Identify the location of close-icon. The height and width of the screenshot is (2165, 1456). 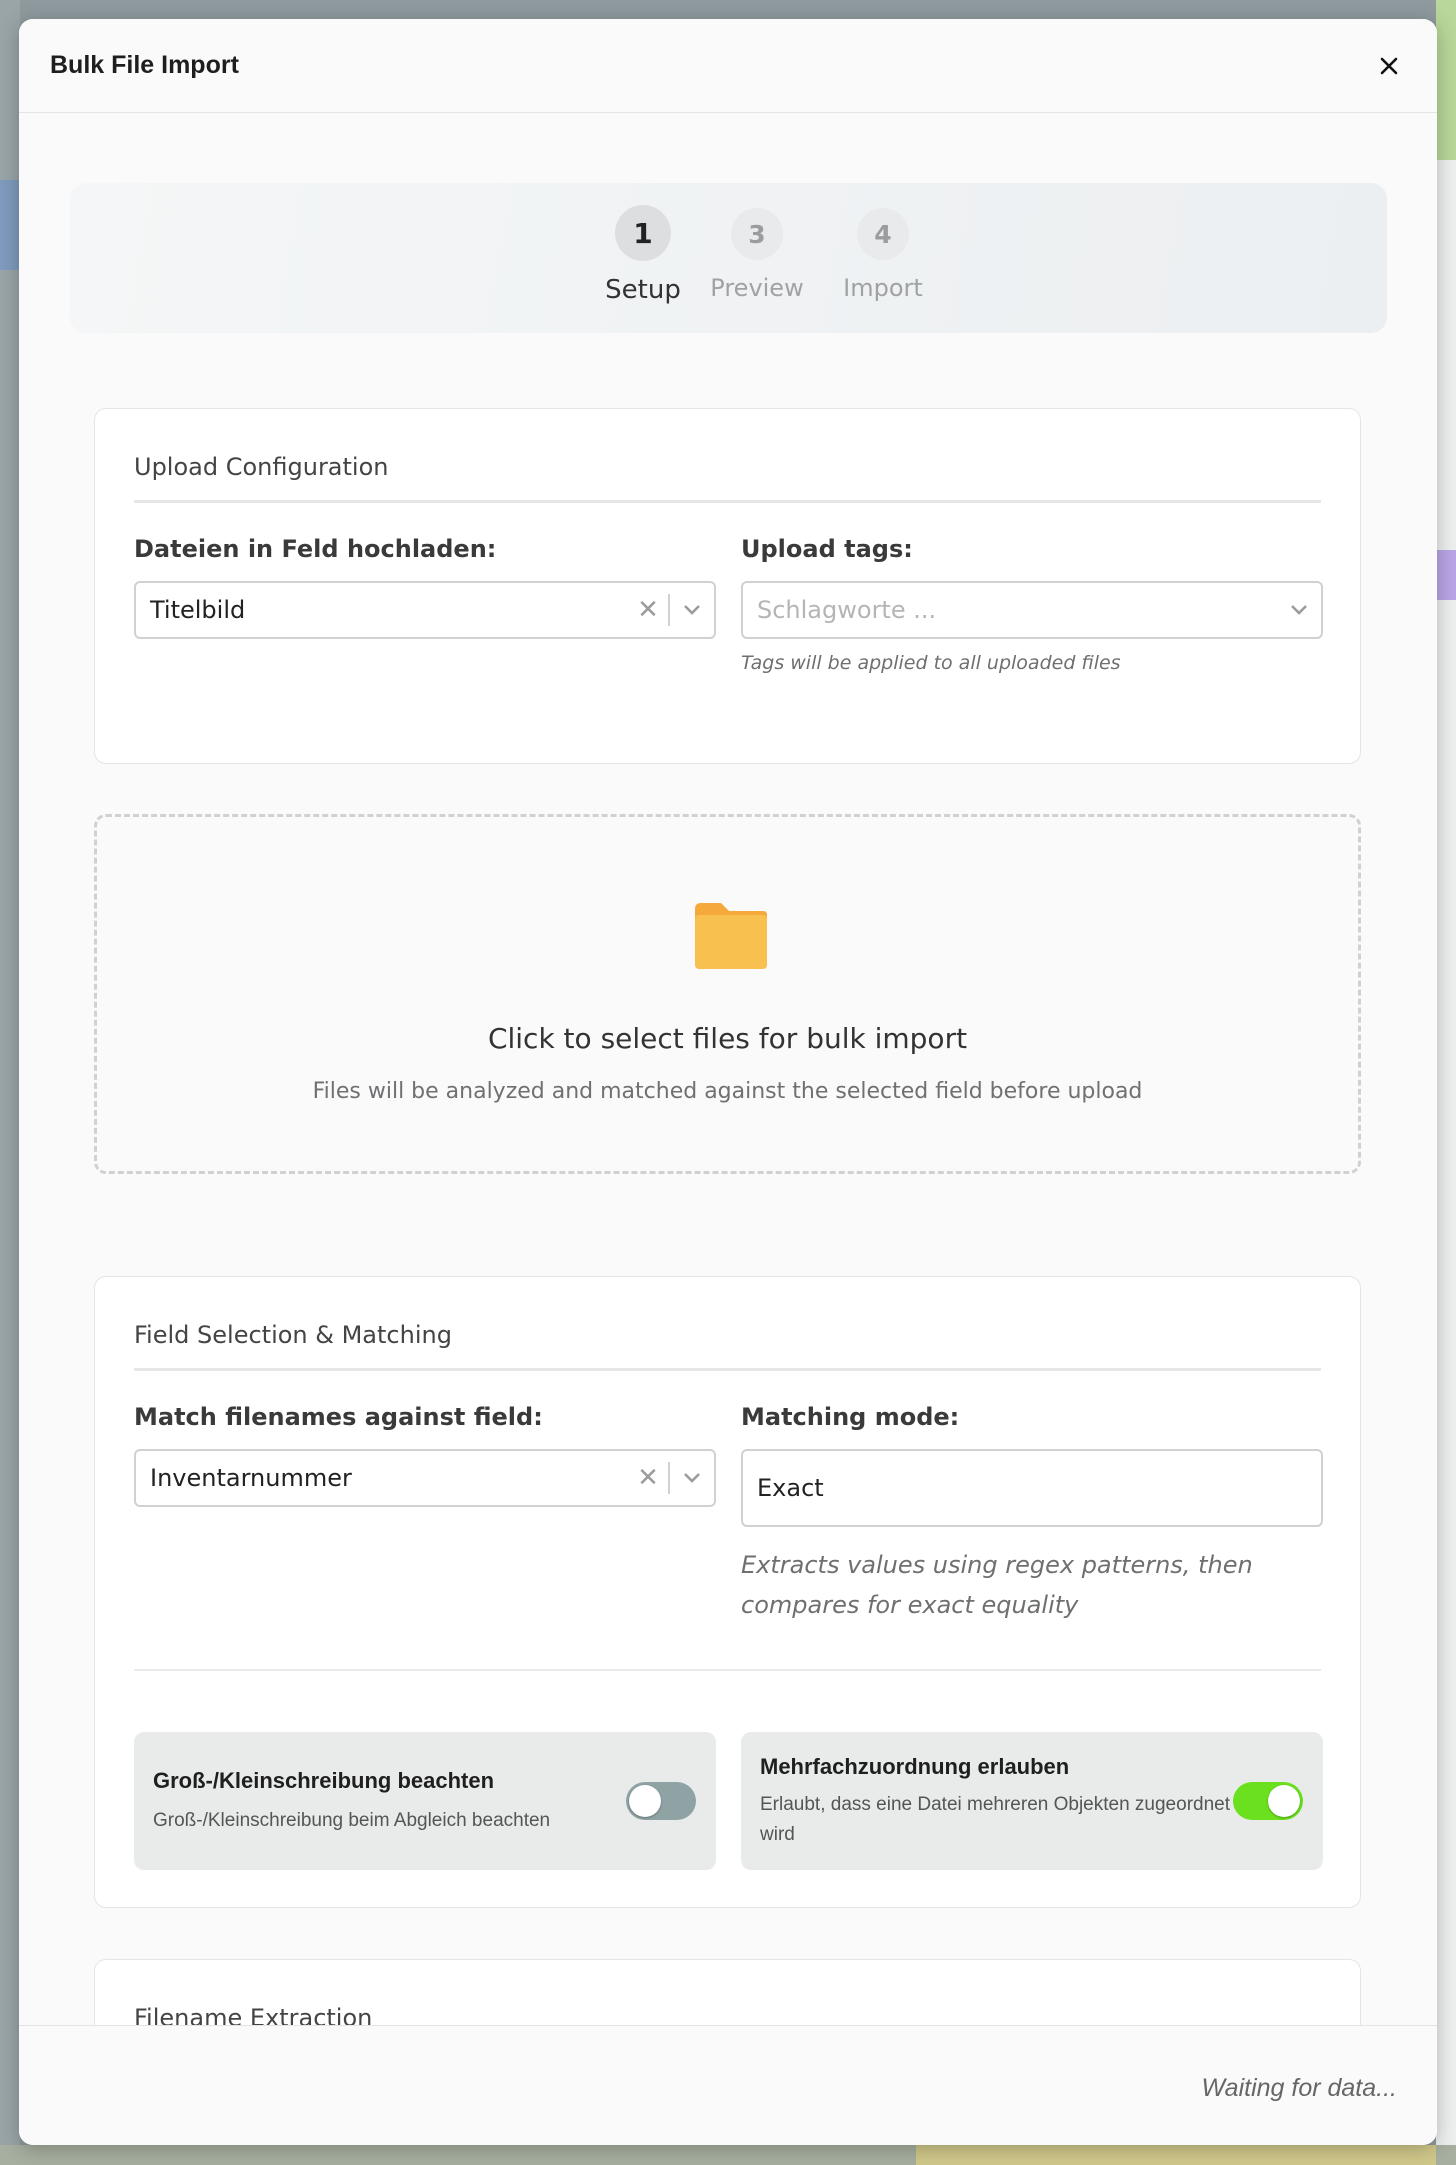
(1389, 65).